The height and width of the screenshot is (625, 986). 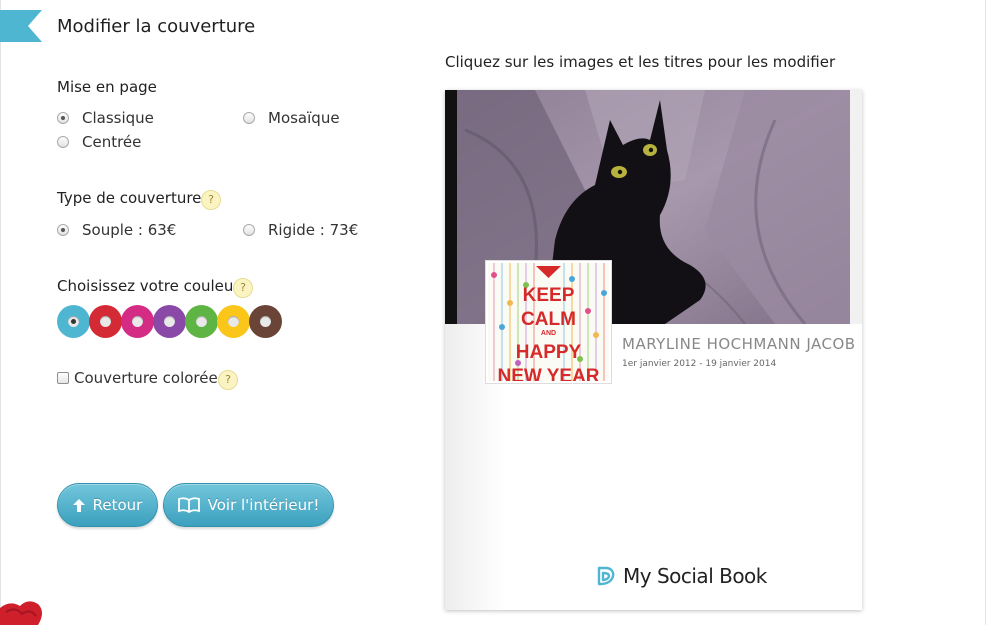 I want to click on radio-cover-souple: Souple : 63€, so click(x=116, y=230).